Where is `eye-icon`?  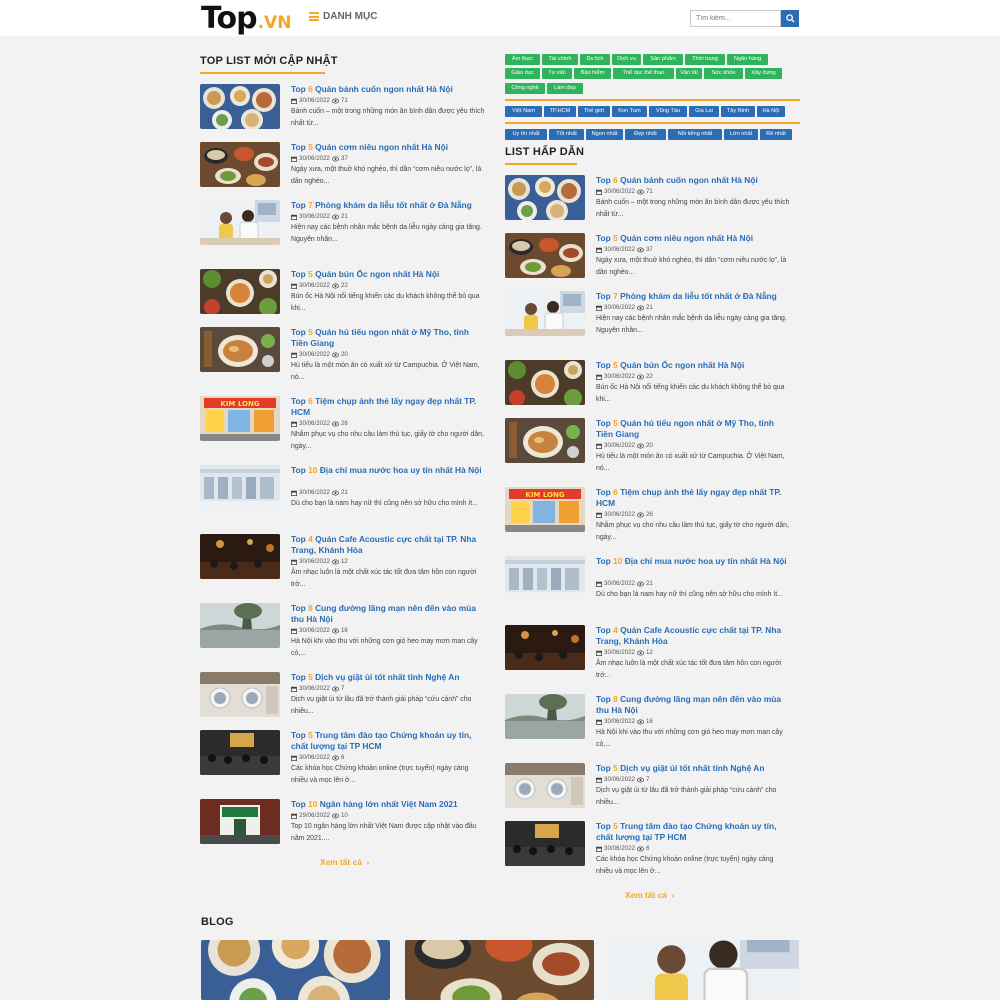 eye-icon is located at coordinates (335, 423).